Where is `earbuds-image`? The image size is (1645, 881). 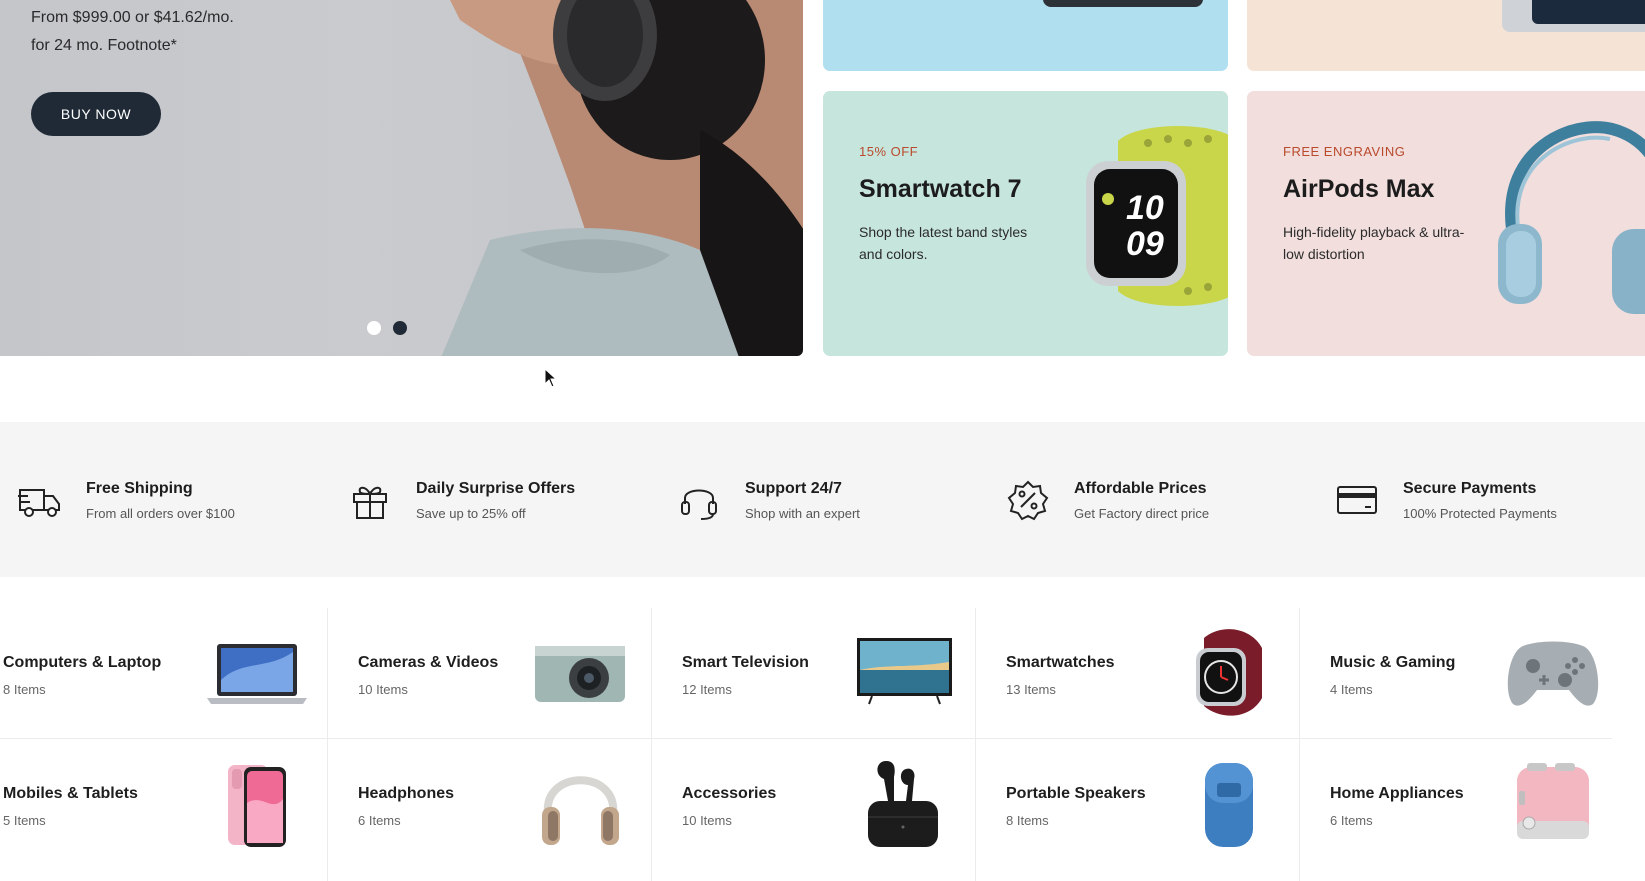
earbuds-image is located at coordinates (903, 804).